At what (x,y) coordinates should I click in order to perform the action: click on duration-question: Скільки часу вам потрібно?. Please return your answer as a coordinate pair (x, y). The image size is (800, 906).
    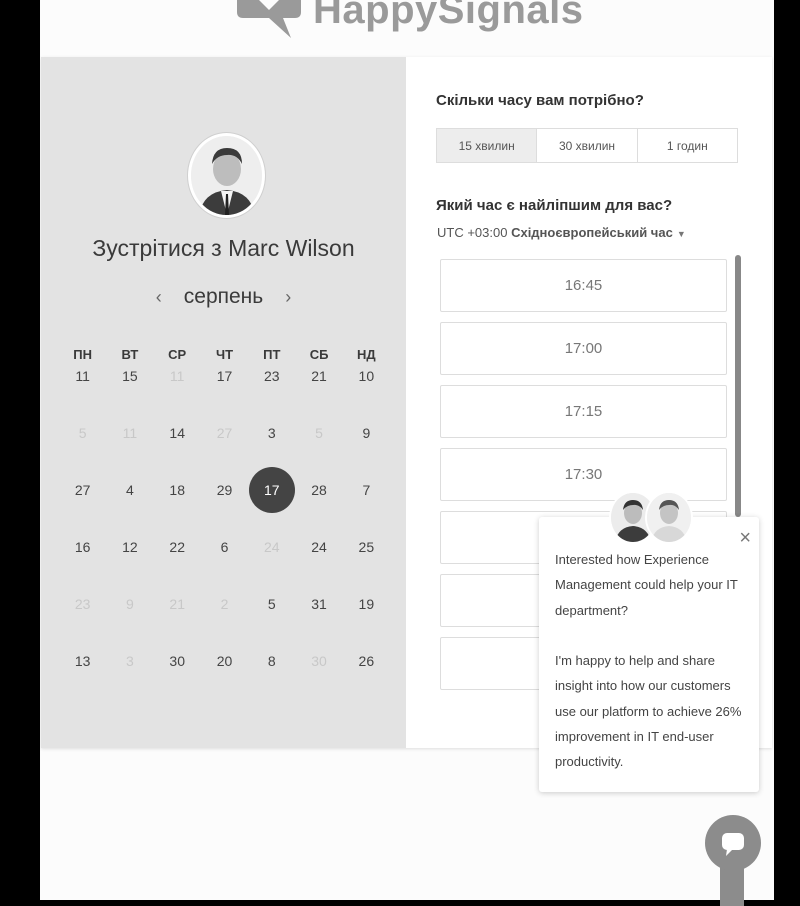
    Looking at the image, I should click on (540, 100).